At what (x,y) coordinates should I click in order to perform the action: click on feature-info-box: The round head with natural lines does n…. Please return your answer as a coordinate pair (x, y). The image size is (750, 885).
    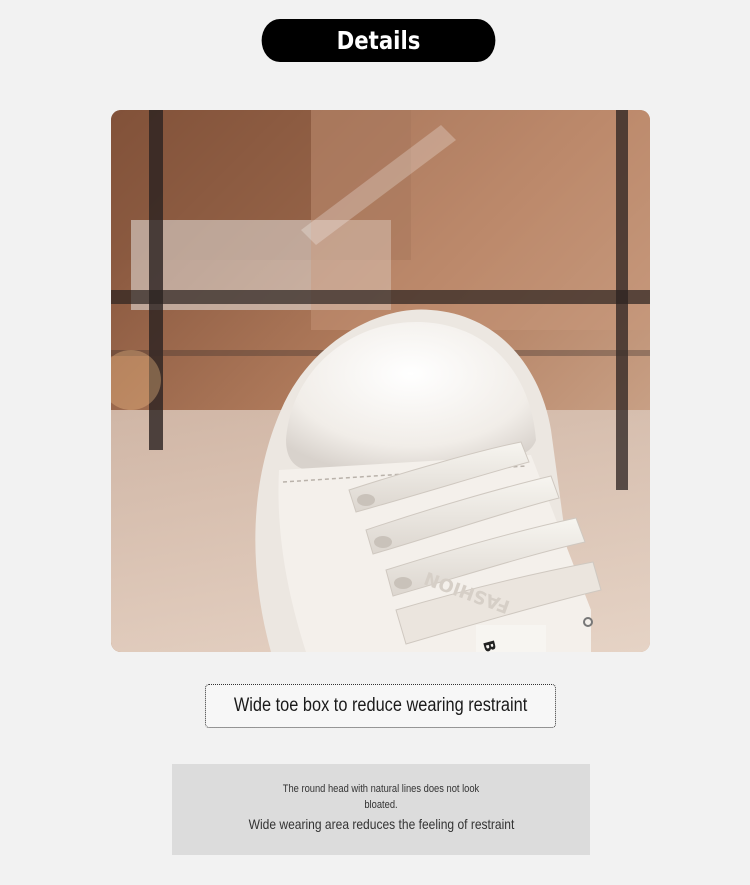
    Looking at the image, I should click on (381, 809).